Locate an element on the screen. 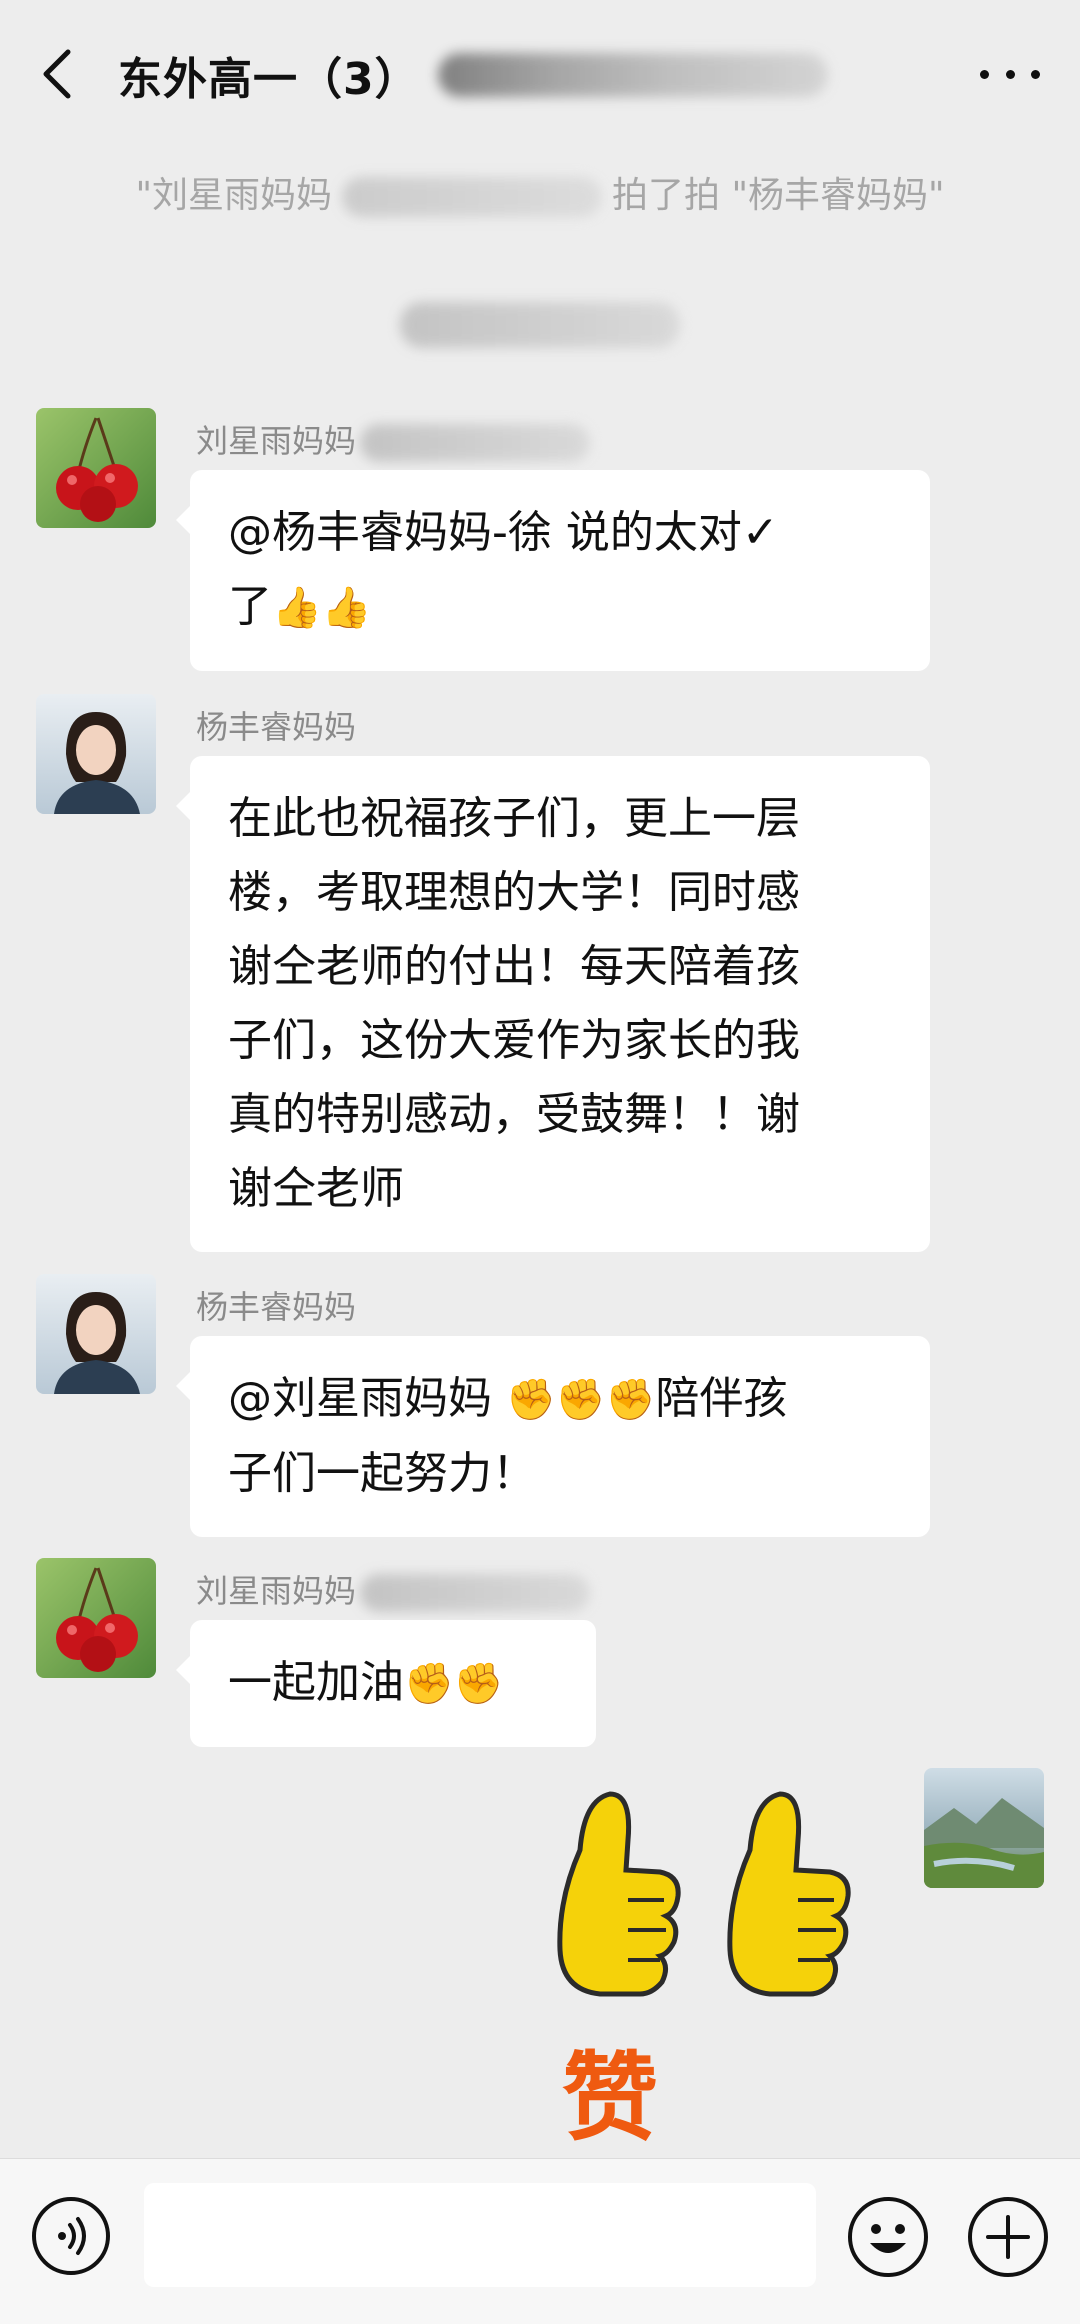  message-text-line: 楼，考取理想的大学！同时感 is located at coordinates (514, 892).